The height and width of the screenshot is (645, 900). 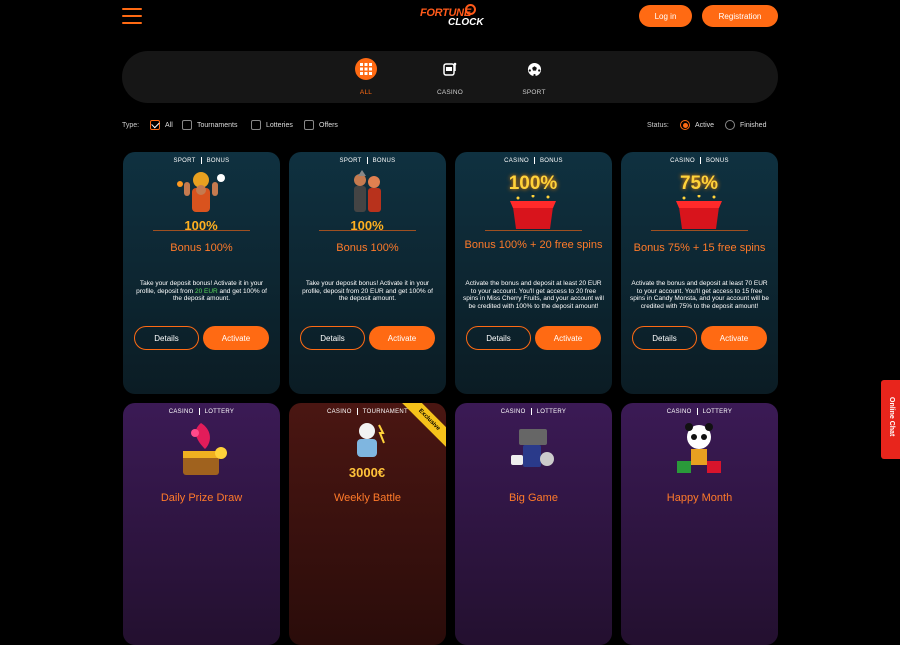 What do you see at coordinates (217, 125) in the screenshot?
I see `type-tournaments-label: Tournaments` at bounding box center [217, 125].